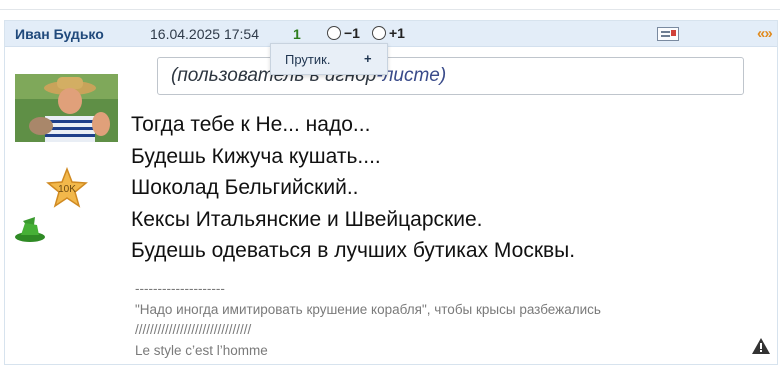 The image size is (780, 373). I want to click on message-line: Кексы Итальянские и Швейцарские., so click(307, 219).